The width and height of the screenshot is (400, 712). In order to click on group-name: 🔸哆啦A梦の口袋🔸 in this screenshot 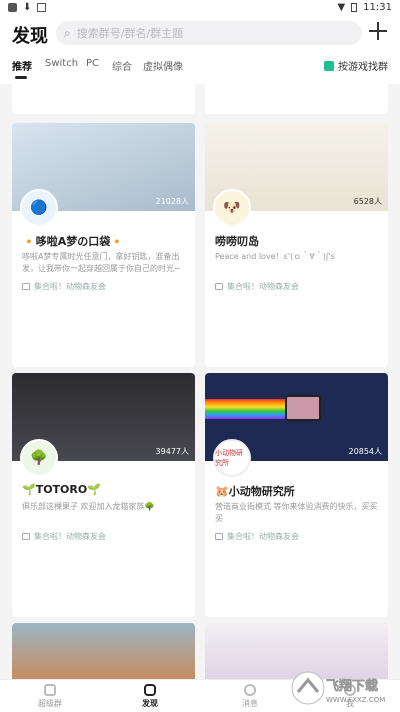, I will do `click(73, 241)`.